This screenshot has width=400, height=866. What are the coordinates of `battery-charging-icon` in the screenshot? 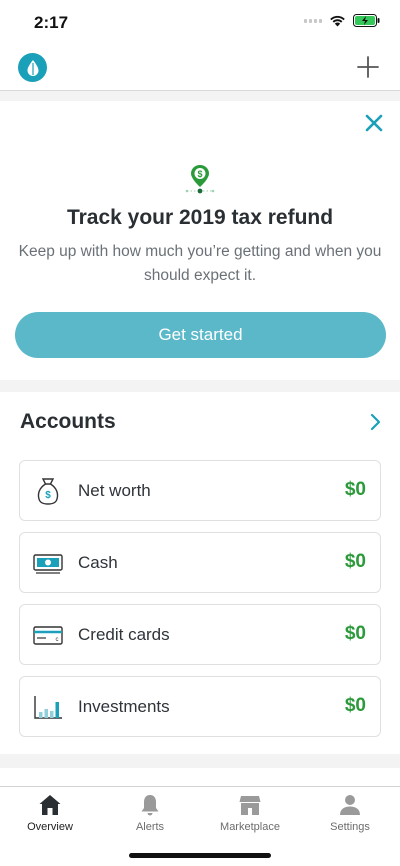 It's located at (366, 20).